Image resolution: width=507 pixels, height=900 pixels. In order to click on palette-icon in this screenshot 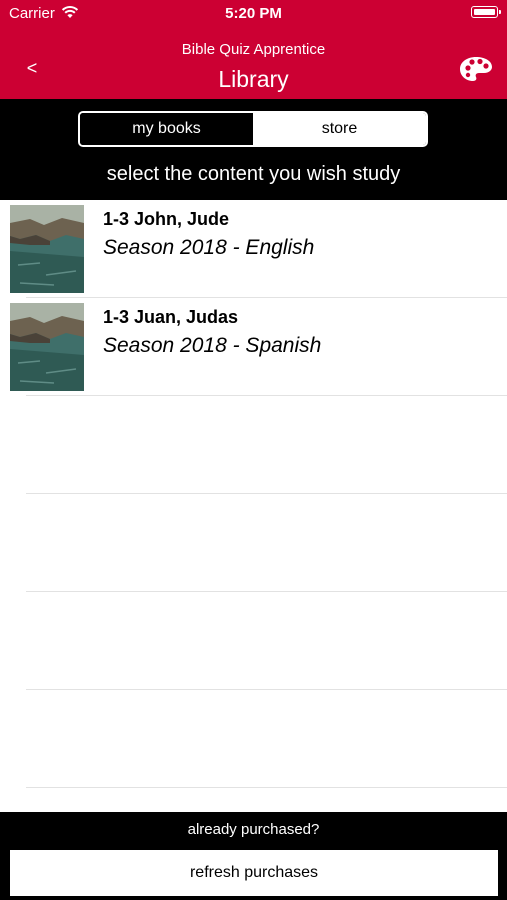, I will do `click(476, 69)`.